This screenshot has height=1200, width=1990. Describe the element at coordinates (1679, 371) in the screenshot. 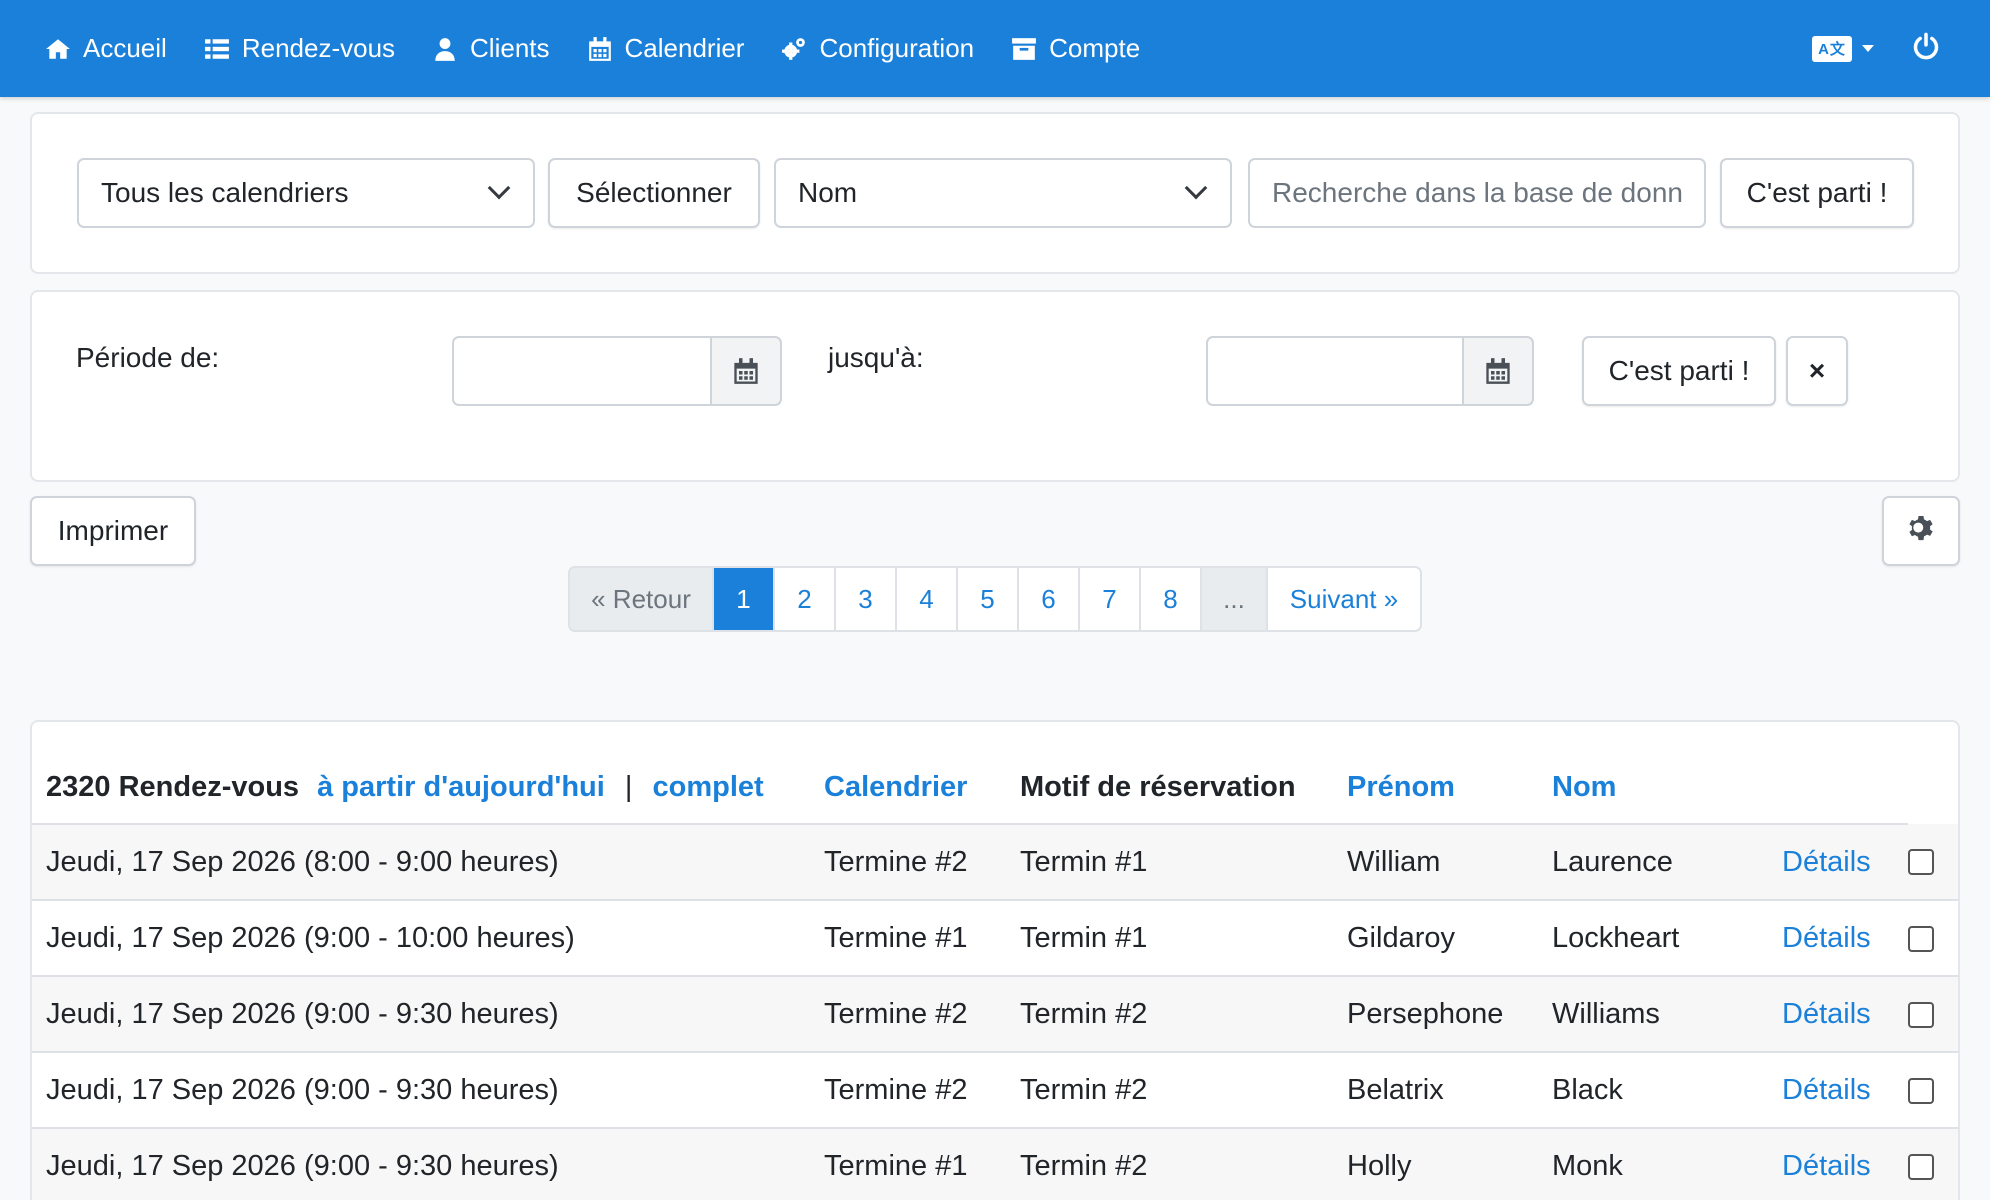

I see `period-go-button: C'est parti !` at that location.